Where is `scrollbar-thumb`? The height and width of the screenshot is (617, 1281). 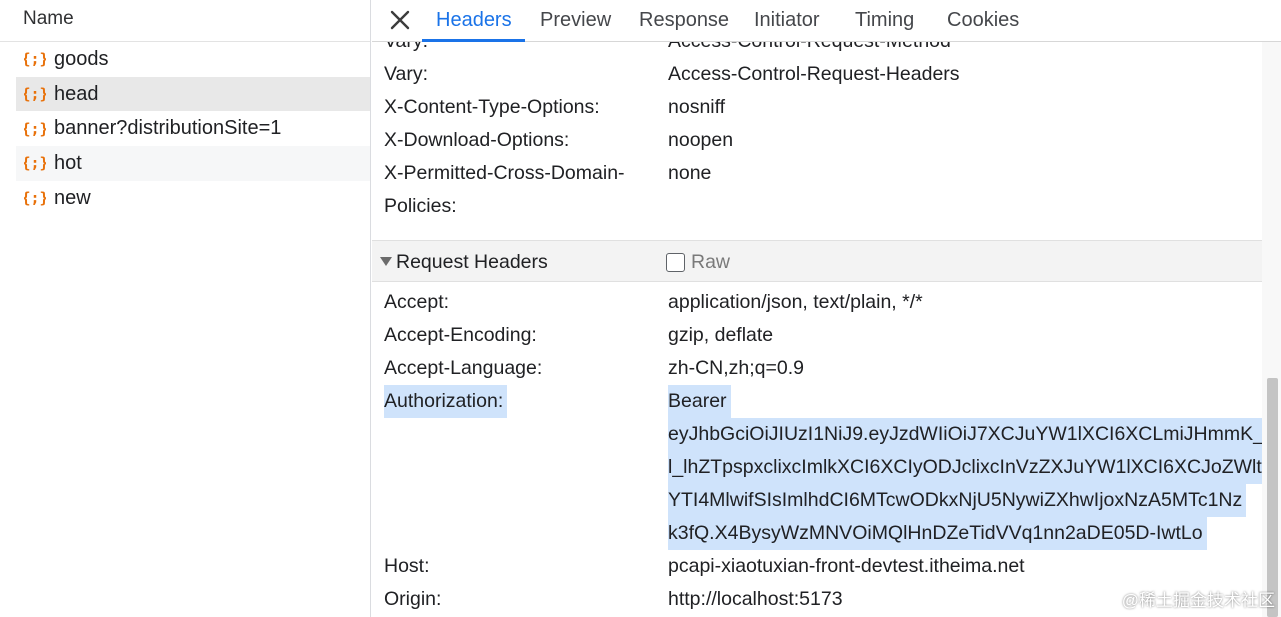 scrollbar-thumb is located at coordinates (1272, 497).